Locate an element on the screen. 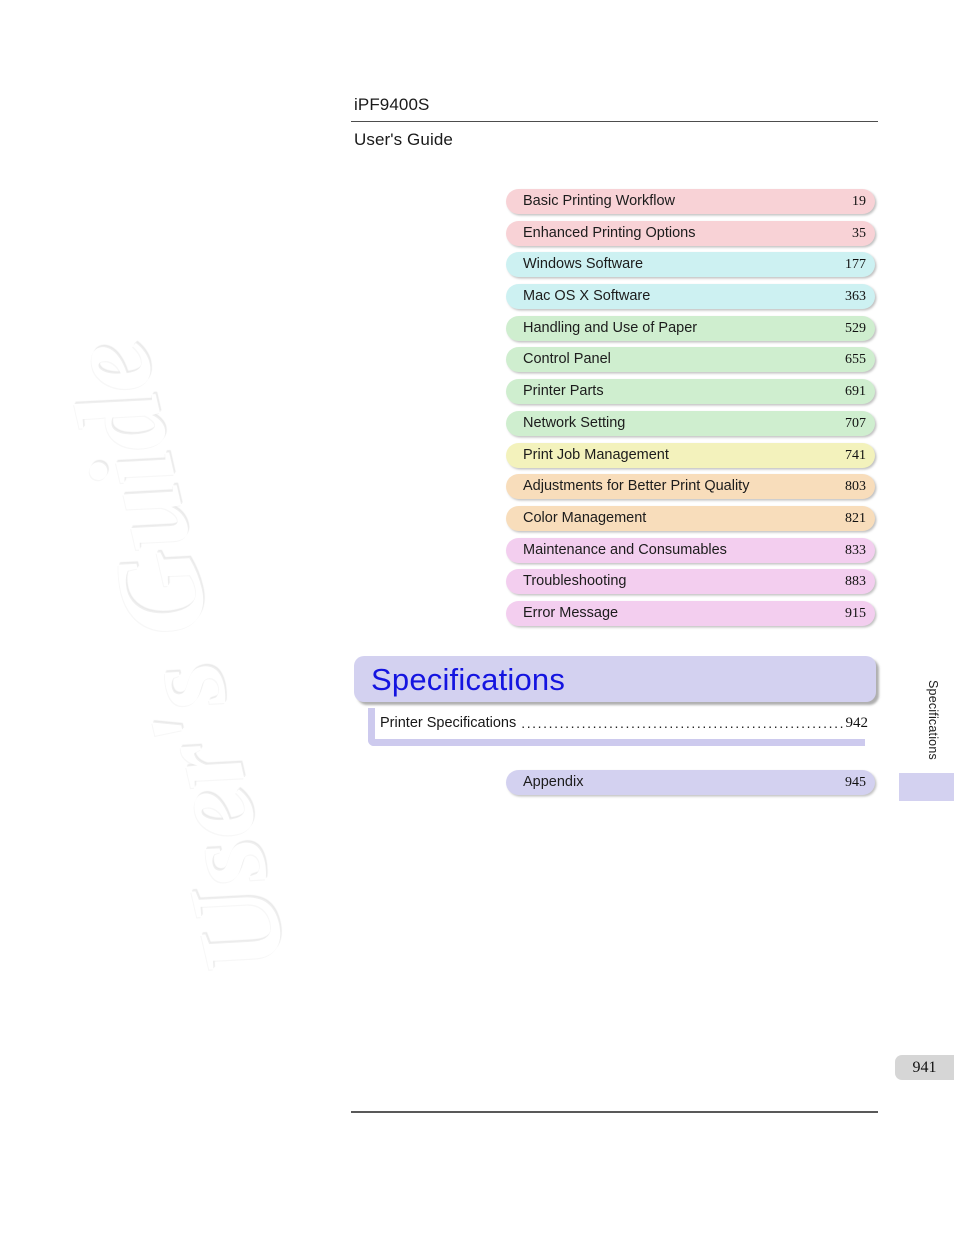  chapter-label: Color Management is located at coordinates (585, 517).